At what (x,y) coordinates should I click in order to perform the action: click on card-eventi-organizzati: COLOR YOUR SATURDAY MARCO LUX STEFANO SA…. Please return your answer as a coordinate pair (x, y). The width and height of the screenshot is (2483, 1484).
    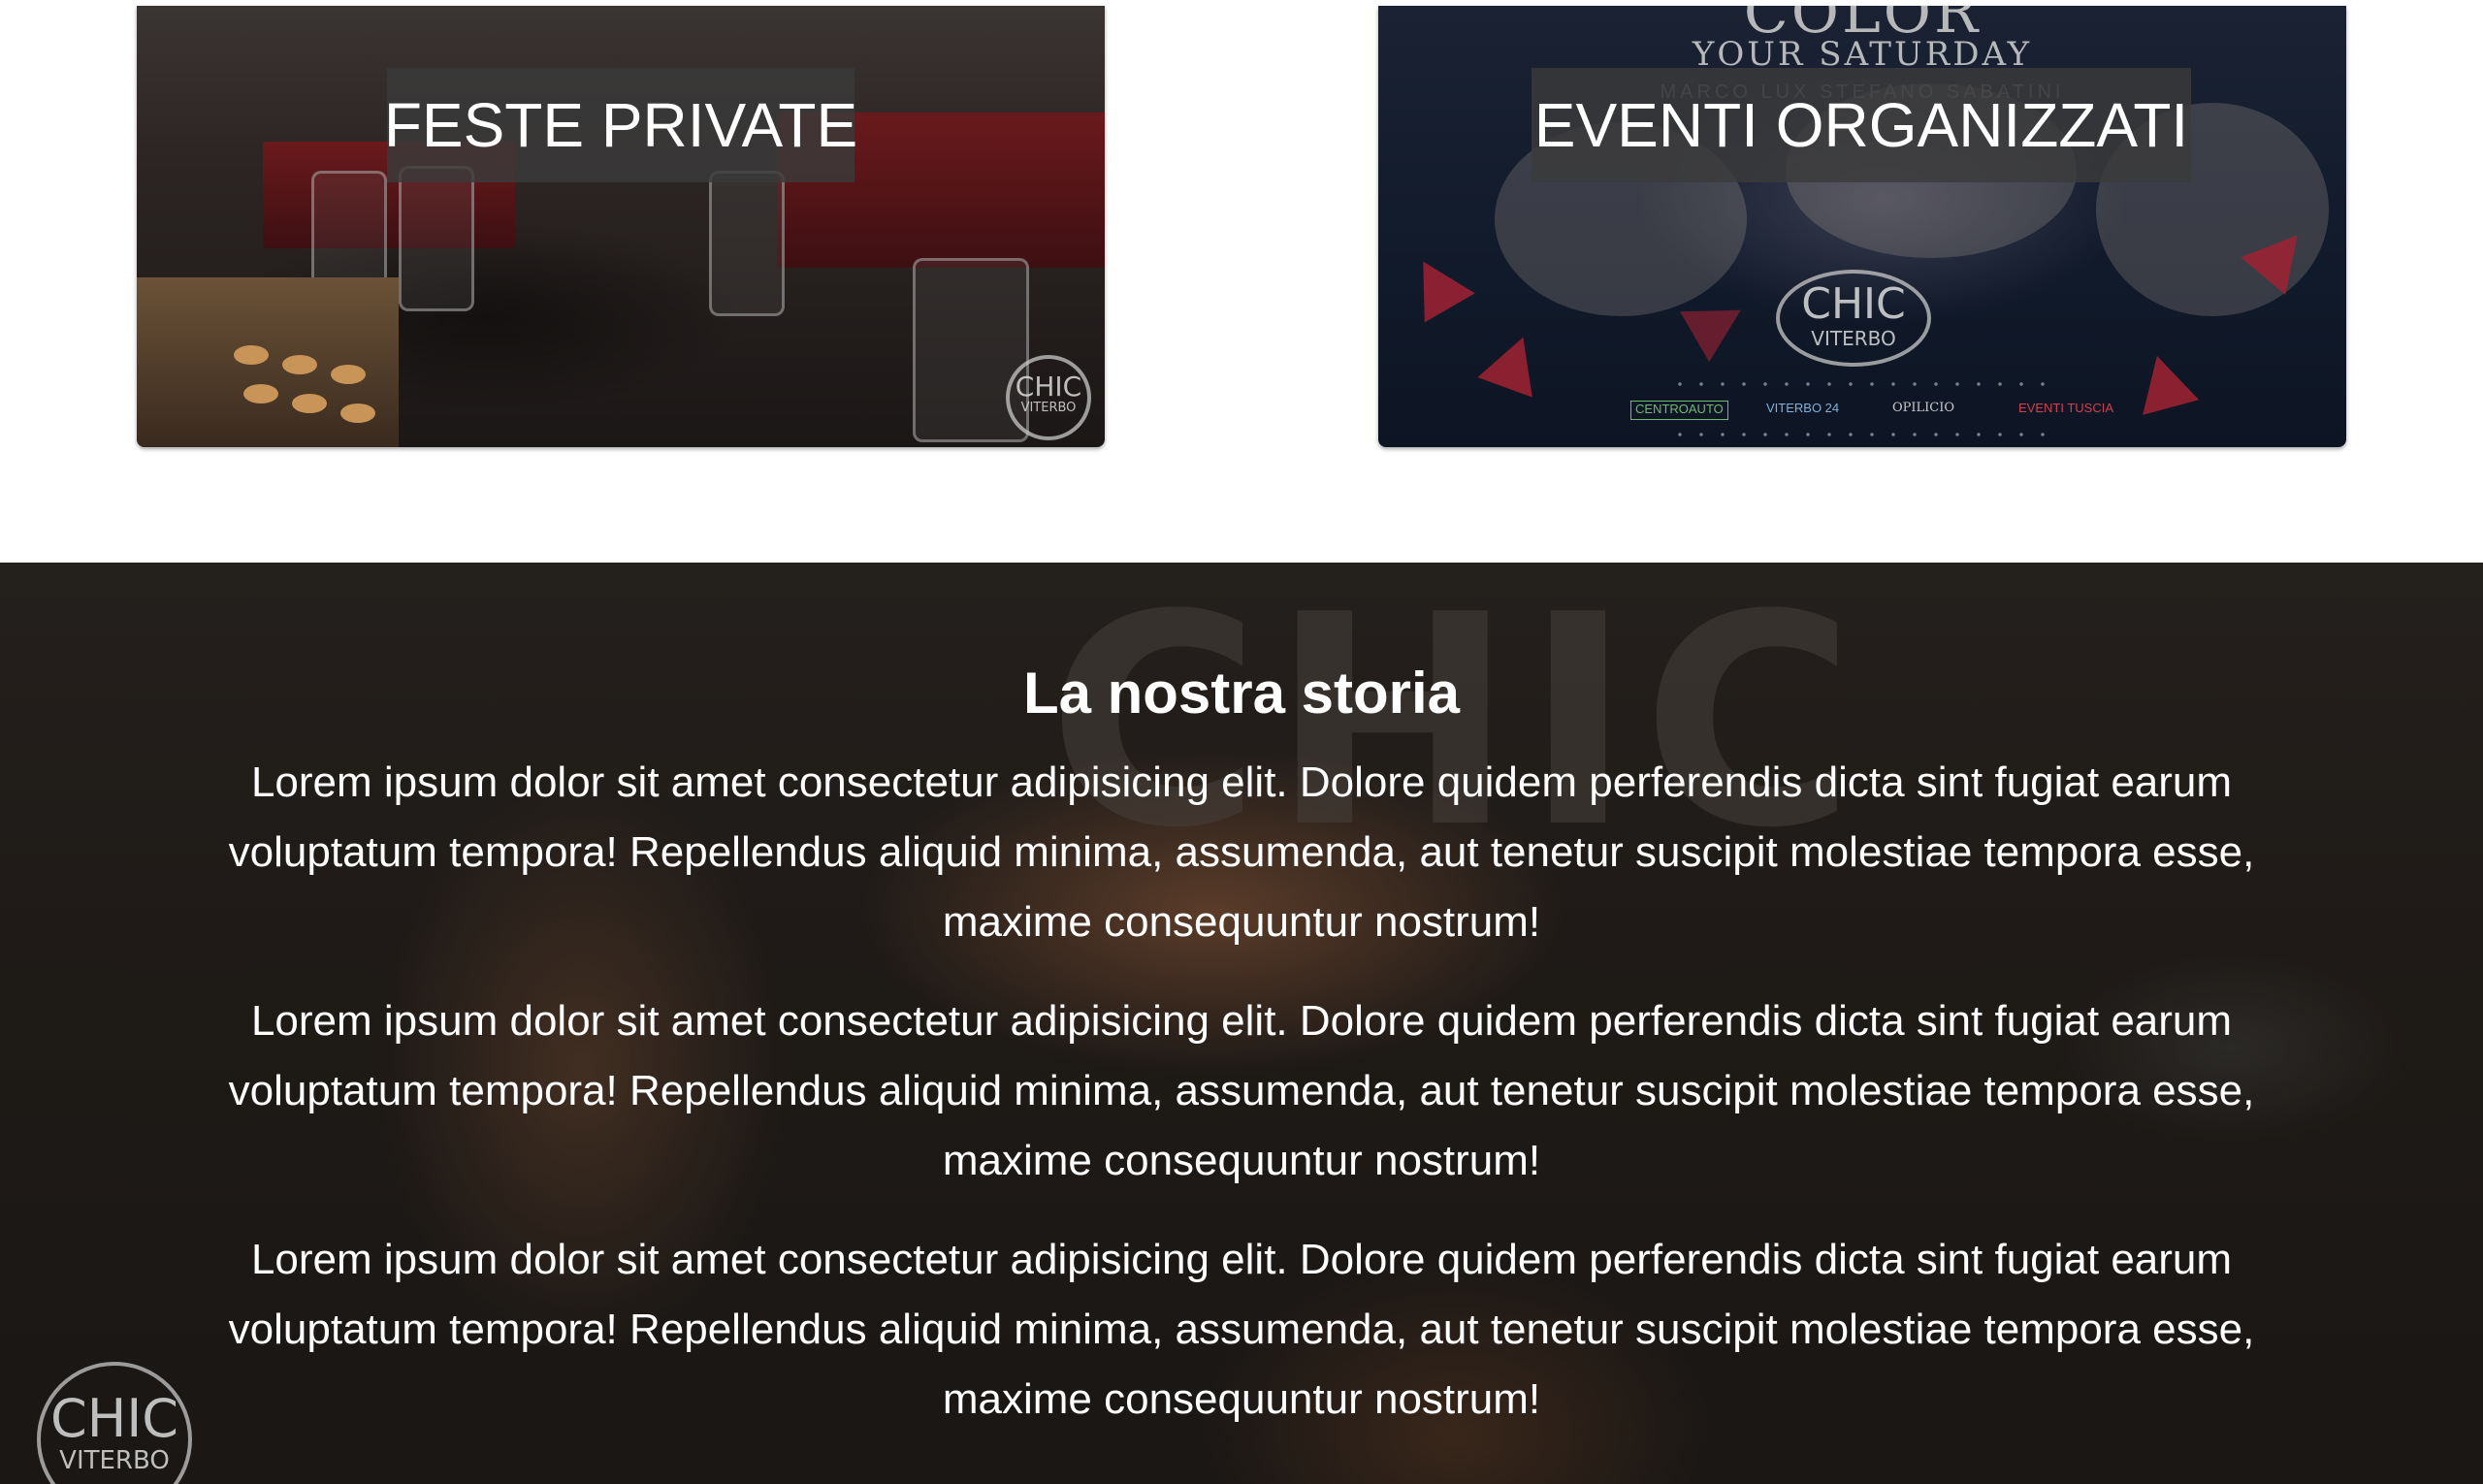
    Looking at the image, I should click on (1862, 226).